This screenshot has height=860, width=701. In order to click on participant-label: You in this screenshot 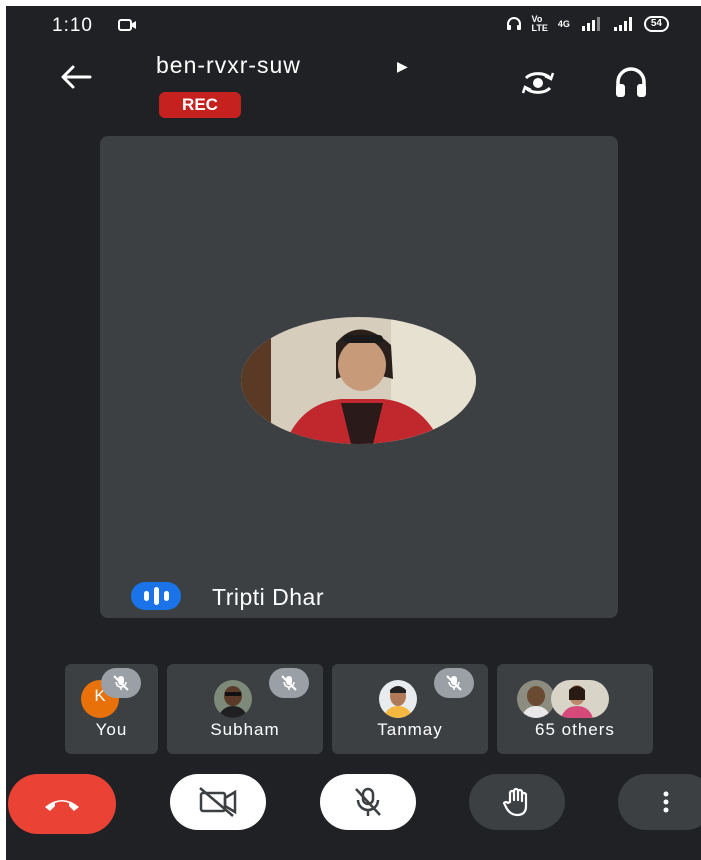, I will do `click(111, 729)`.